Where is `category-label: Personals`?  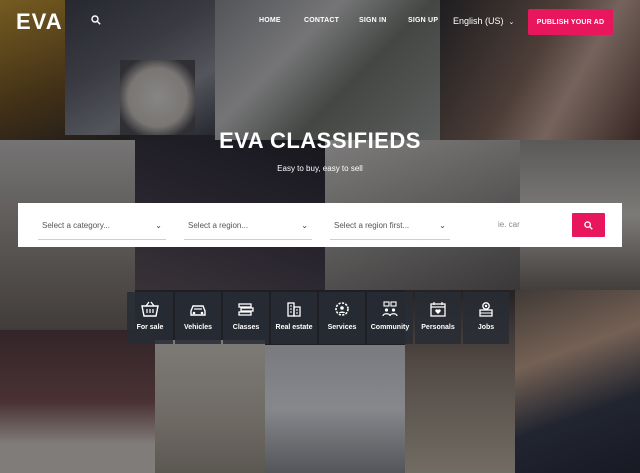 category-label: Personals is located at coordinates (438, 327).